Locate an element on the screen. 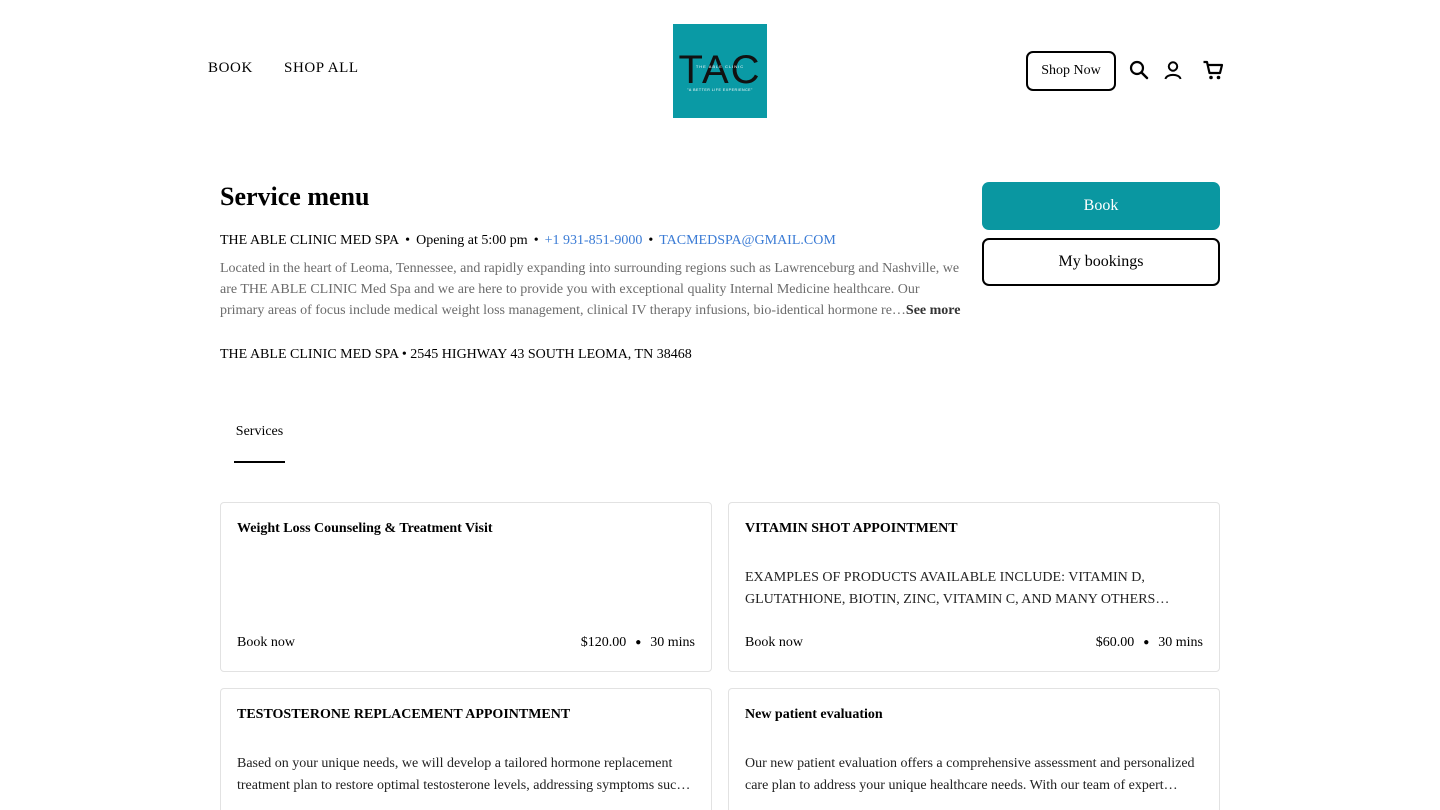  service-price: $60.00 is located at coordinates (1115, 642).